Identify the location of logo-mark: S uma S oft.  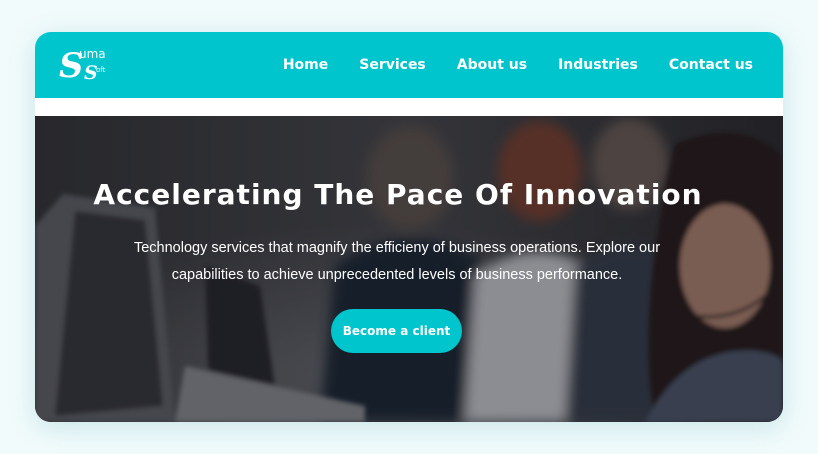
(82, 66).